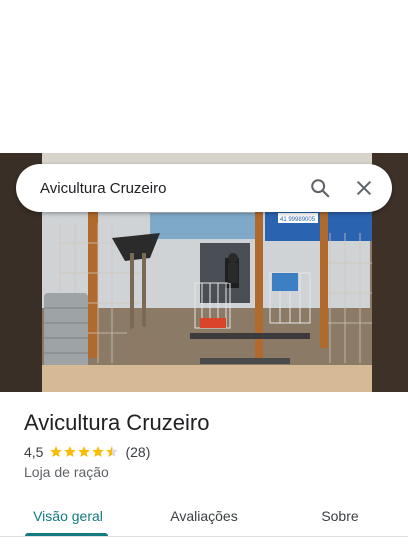 Image resolution: width=408 pixels, height=544 pixels. I want to click on search-icon, so click(320, 188).